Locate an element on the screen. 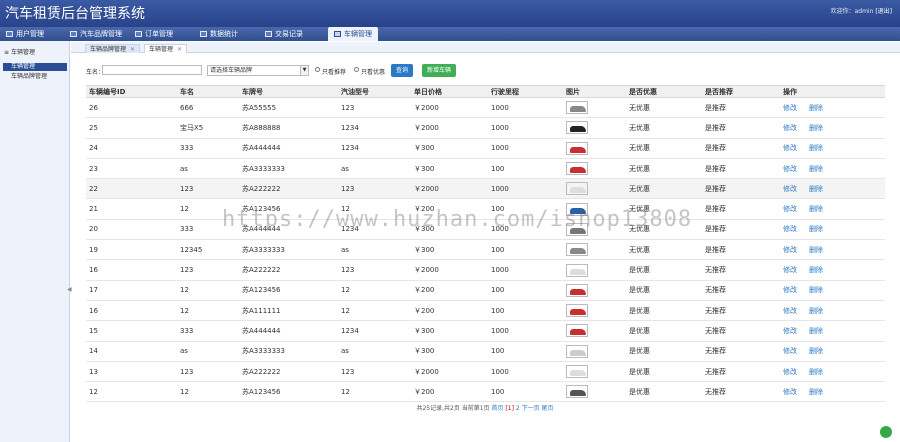 The width and height of the screenshot is (900, 442). table-cell: 15 is located at coordinates (131, 331).